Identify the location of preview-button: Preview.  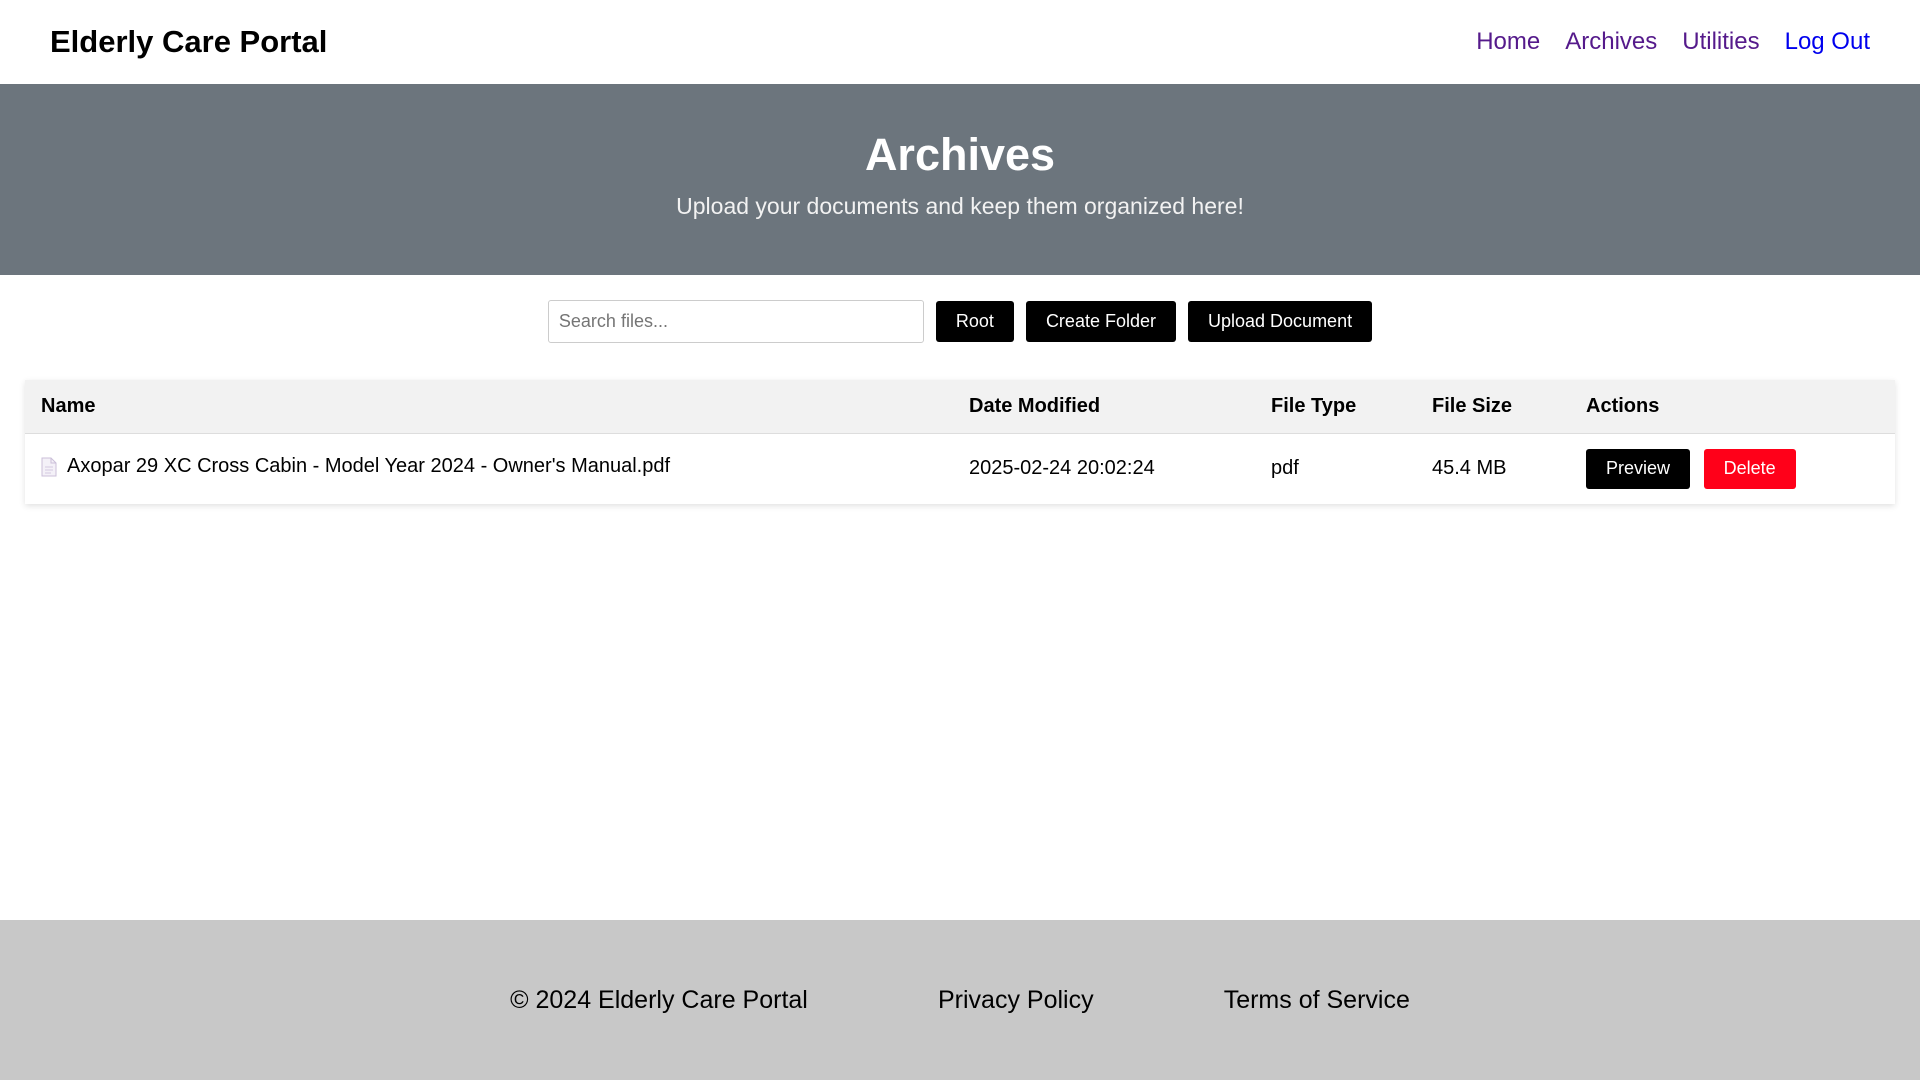
(1638, 468).